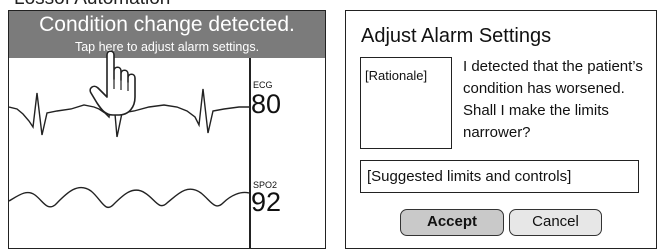  I want to click on alert-subtitle: Tap here to adjust alarm settings., so click(167, 47).